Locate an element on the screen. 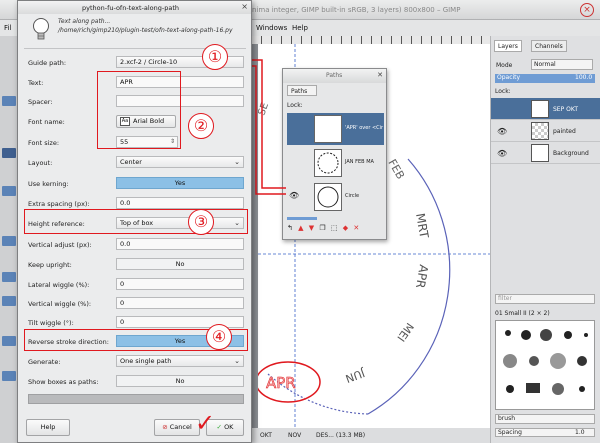 The height and width of the screenshot is (443, 600). layout-value: Center is located at coordinates (131, 162).